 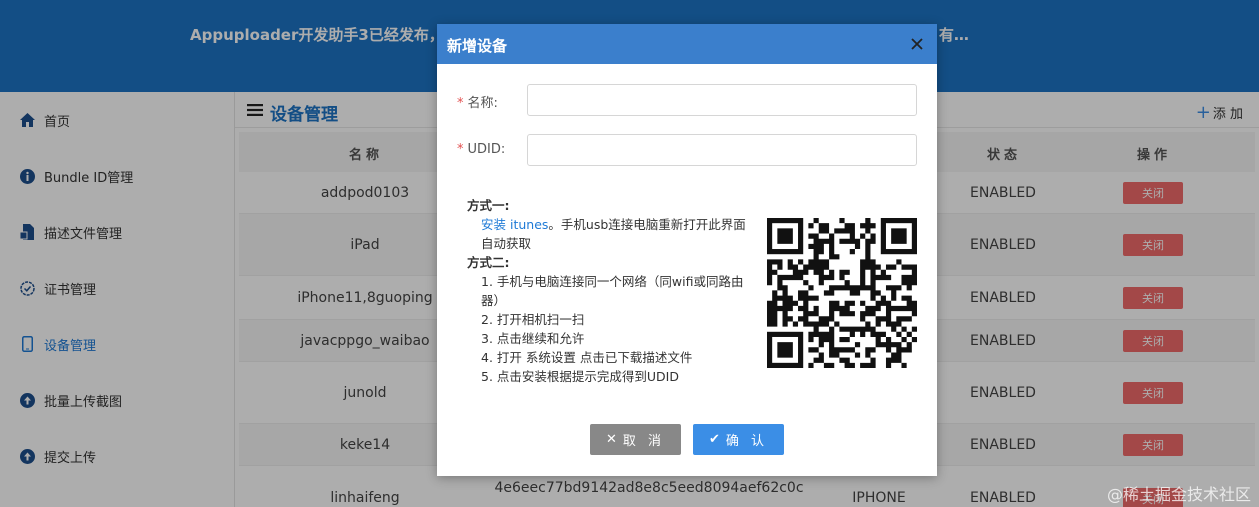 What do you see at coordinates (611, 439) in the screenshot?
I see `close-icon: ✕` at bounding box center [611, 439].